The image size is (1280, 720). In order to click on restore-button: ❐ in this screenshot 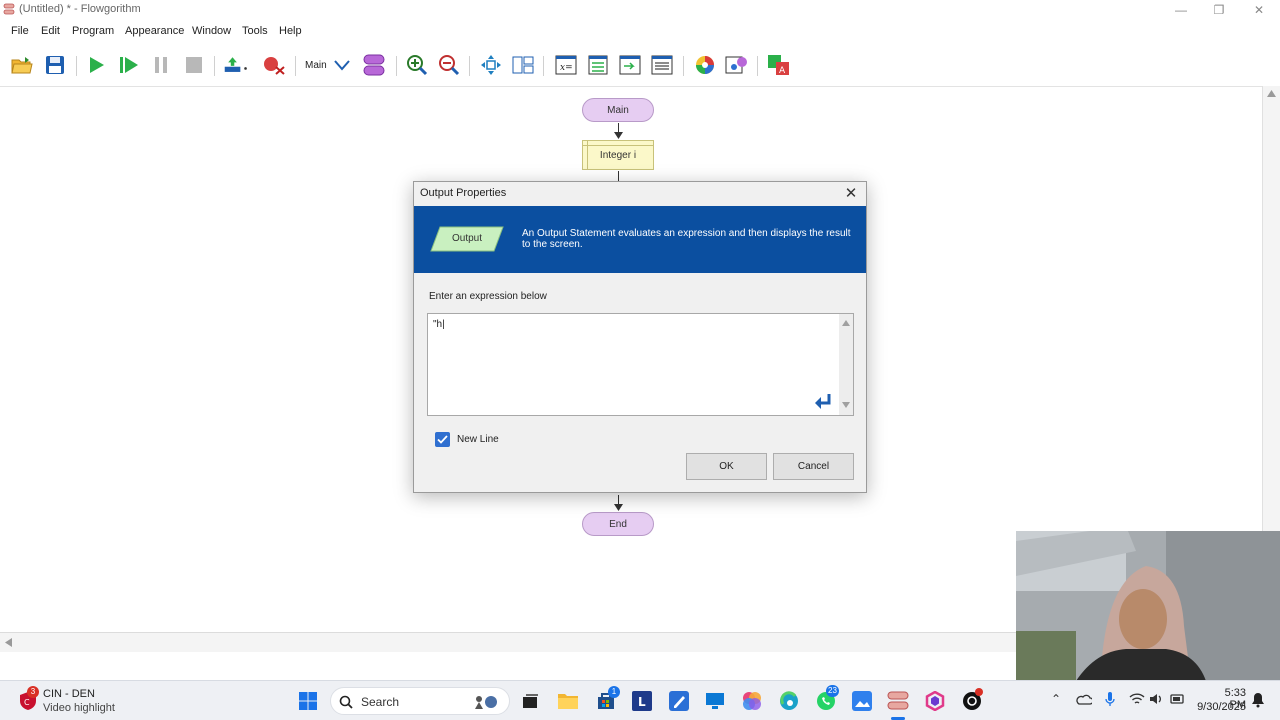, I will do `click(1219, 10)`.